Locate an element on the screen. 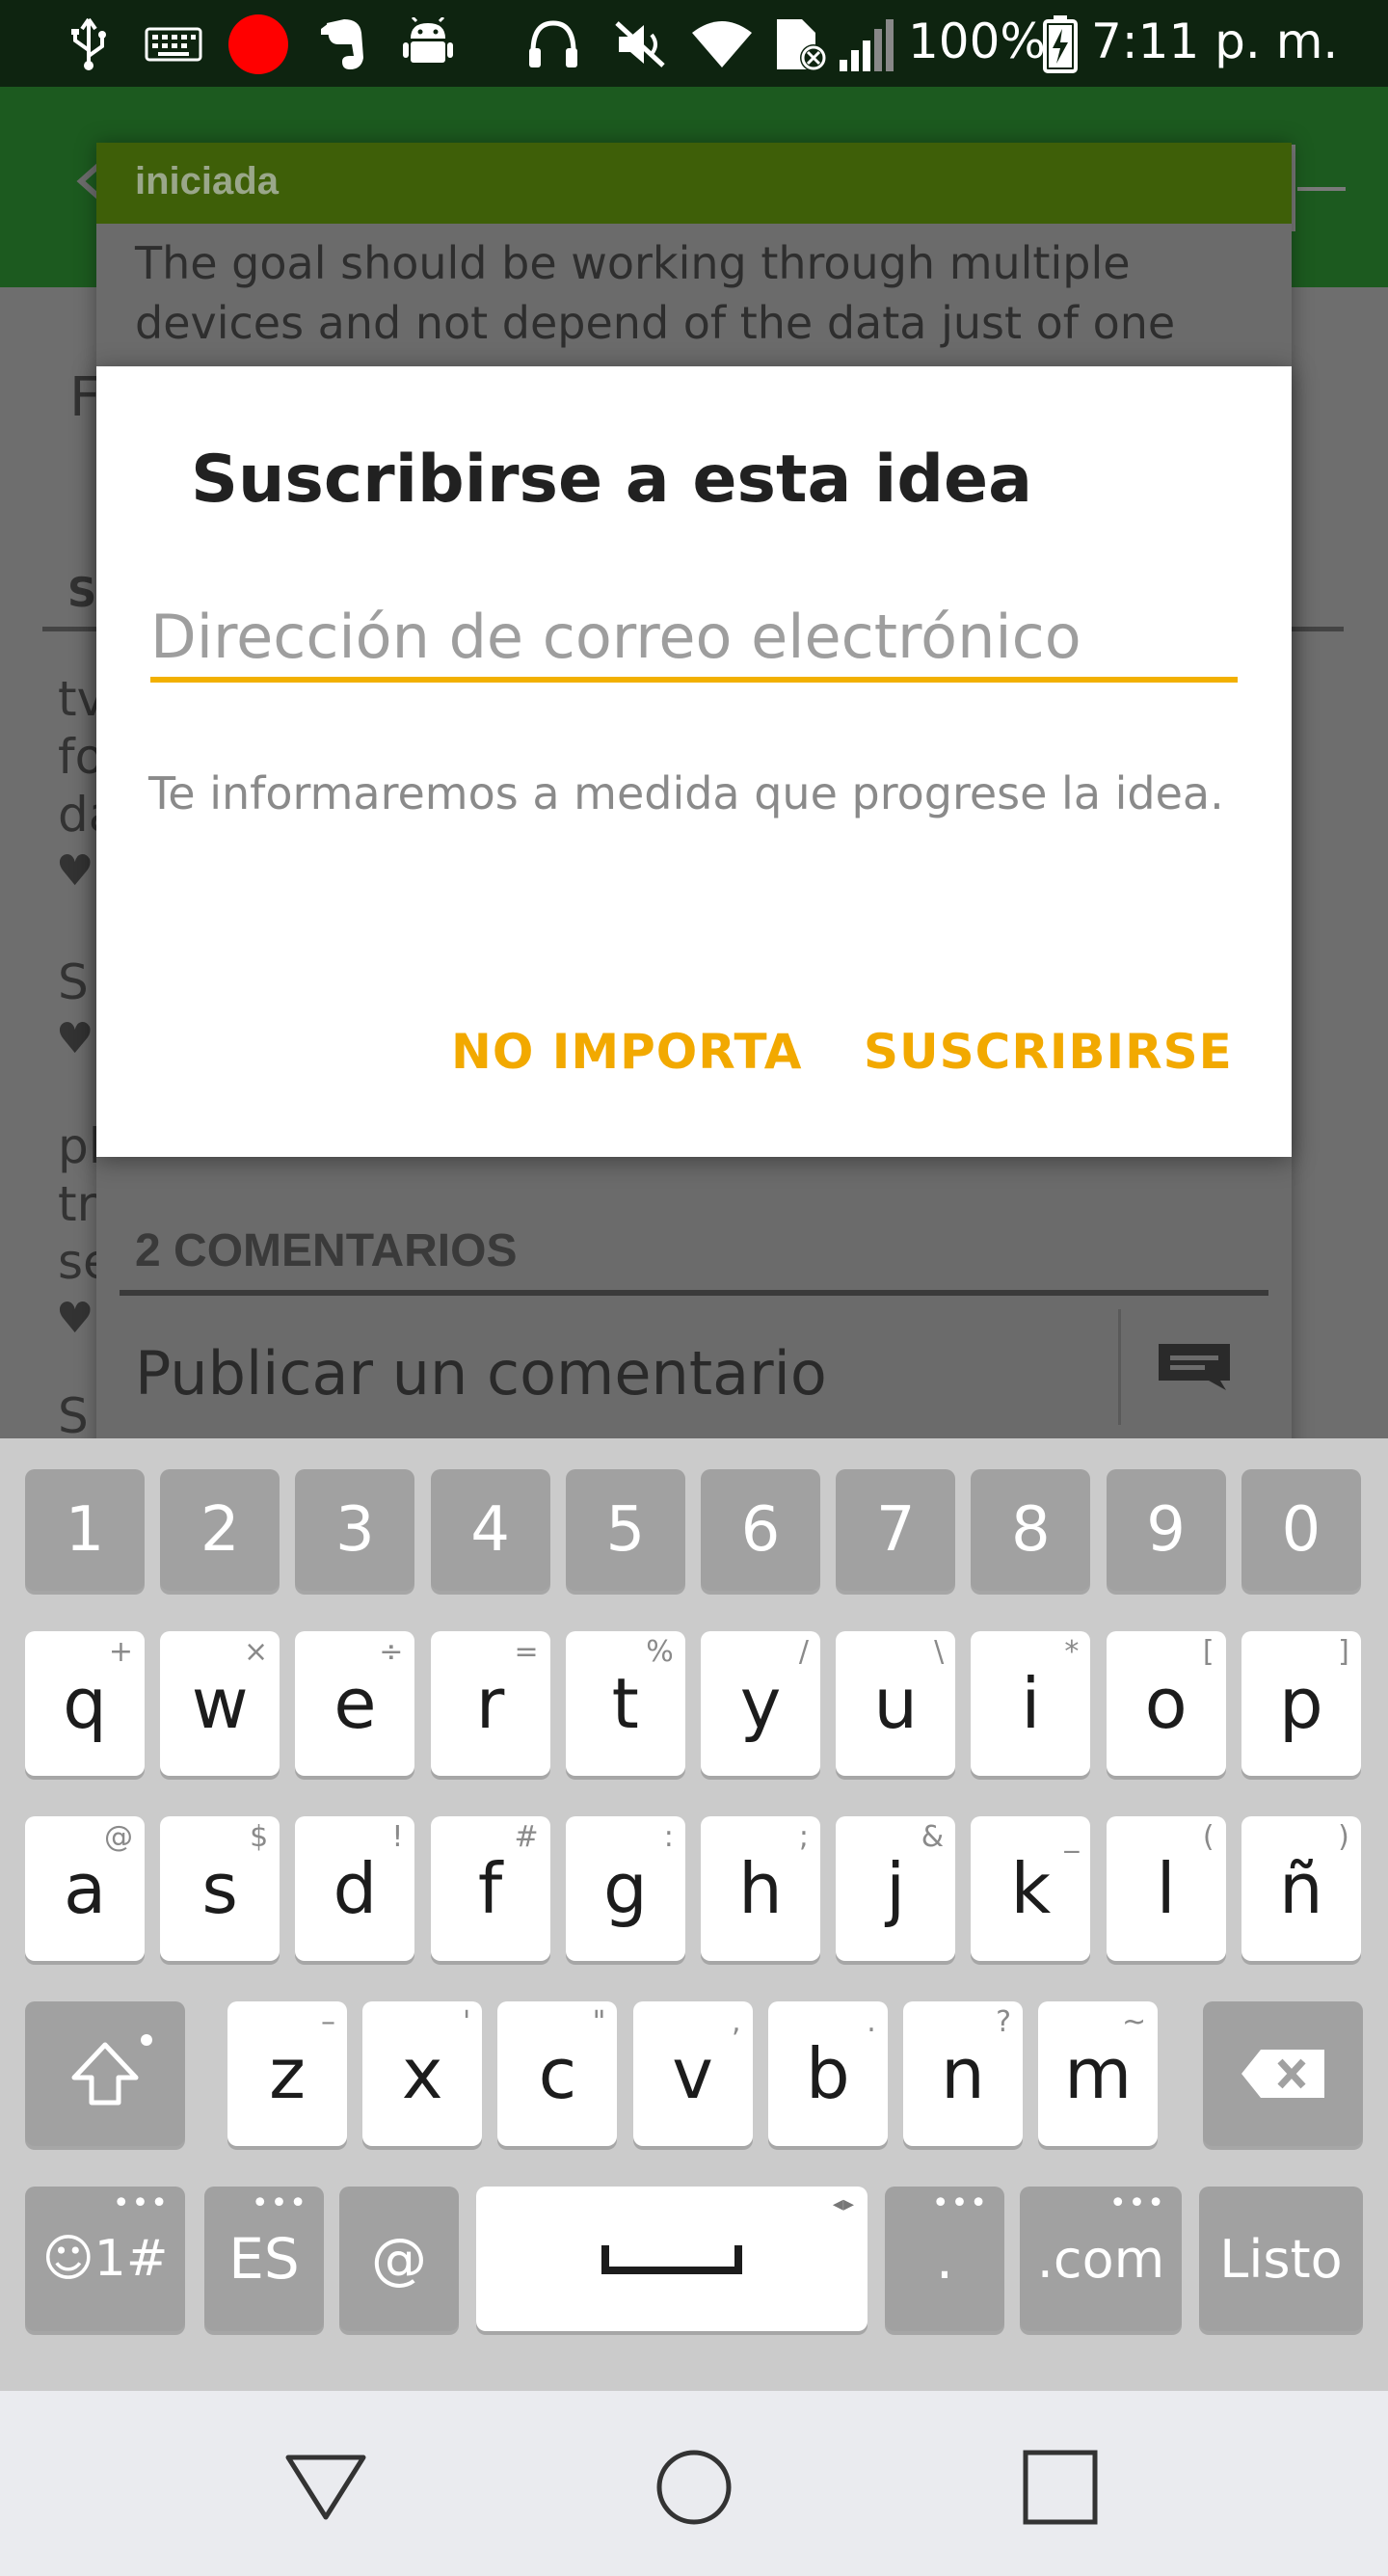 The width and height of the screenshot is (1388, 2576). language-key-label: ES is located at coordinates (264, 2259).